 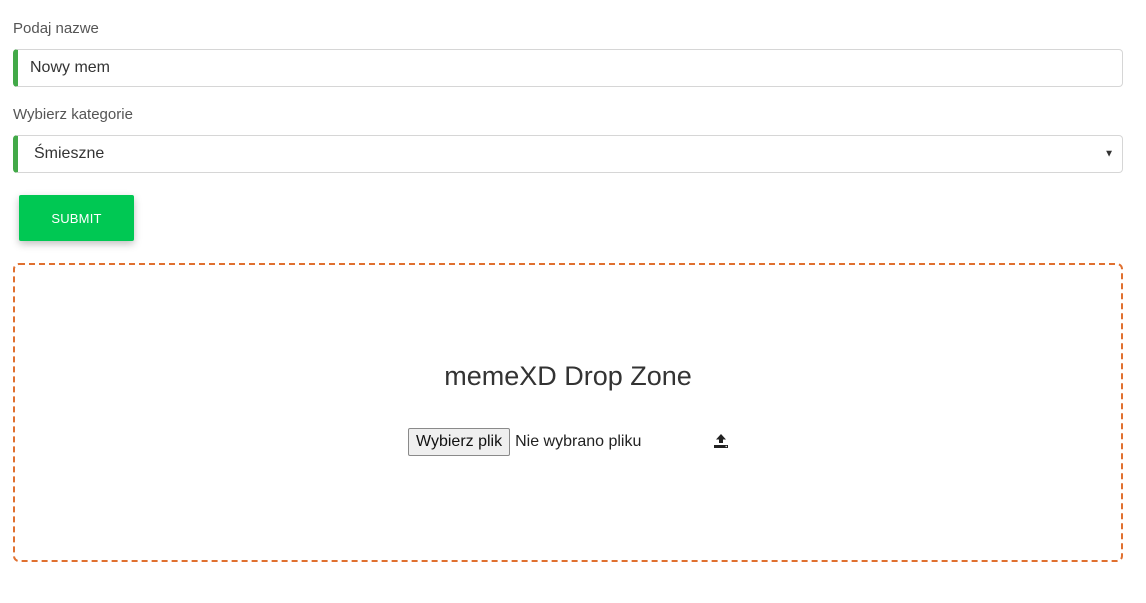 I want to click on name-input, so click(x=568, y=68).